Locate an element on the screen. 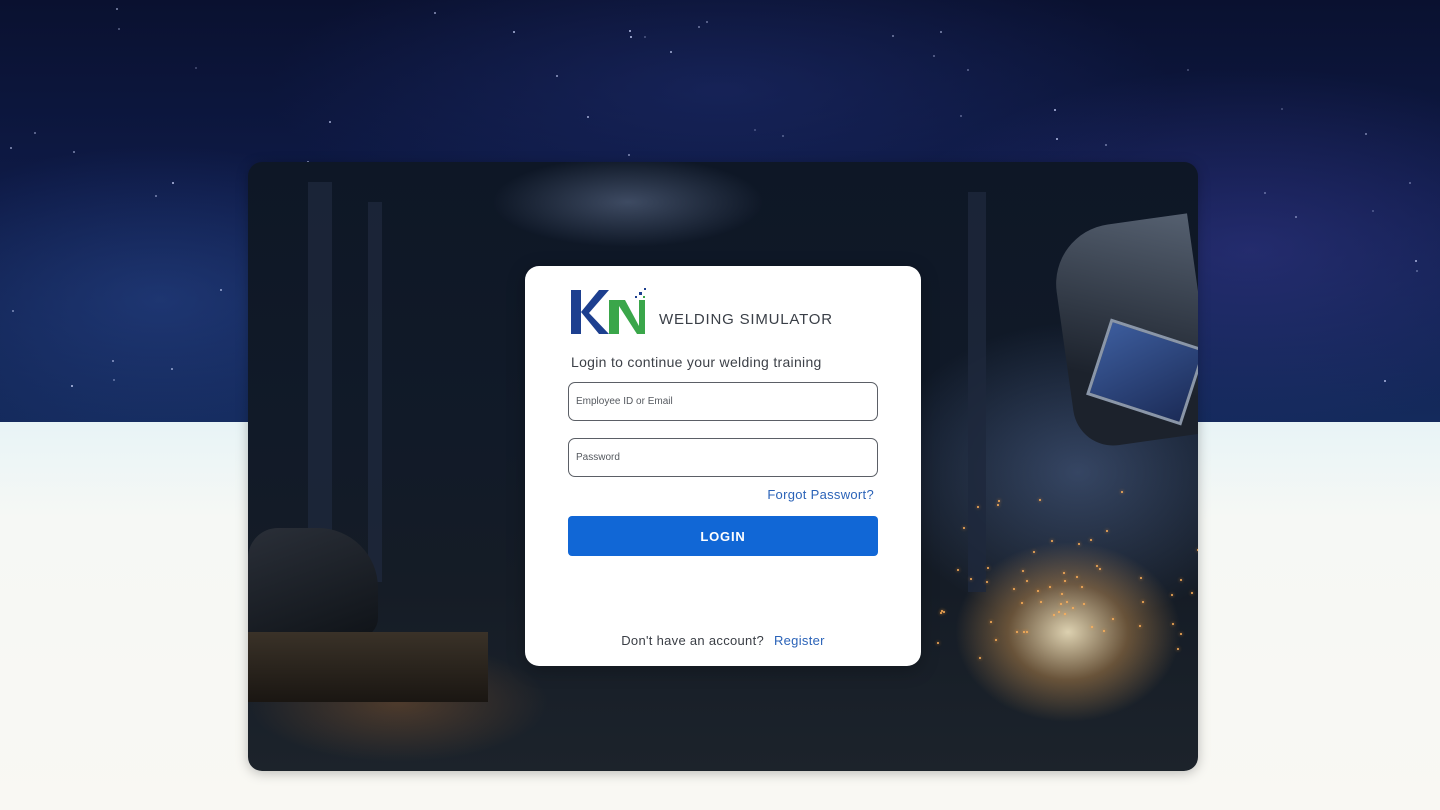 The width and height of the screenshot is (1440, 810). password-input is located at coordinates (723, 457).